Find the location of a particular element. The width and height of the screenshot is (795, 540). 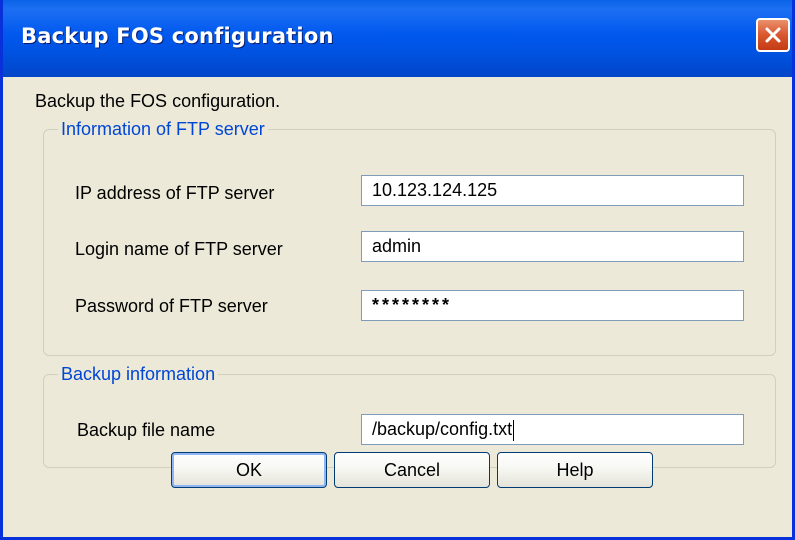

backup-info-legend: Backup information is located at coordinates (138, 374).